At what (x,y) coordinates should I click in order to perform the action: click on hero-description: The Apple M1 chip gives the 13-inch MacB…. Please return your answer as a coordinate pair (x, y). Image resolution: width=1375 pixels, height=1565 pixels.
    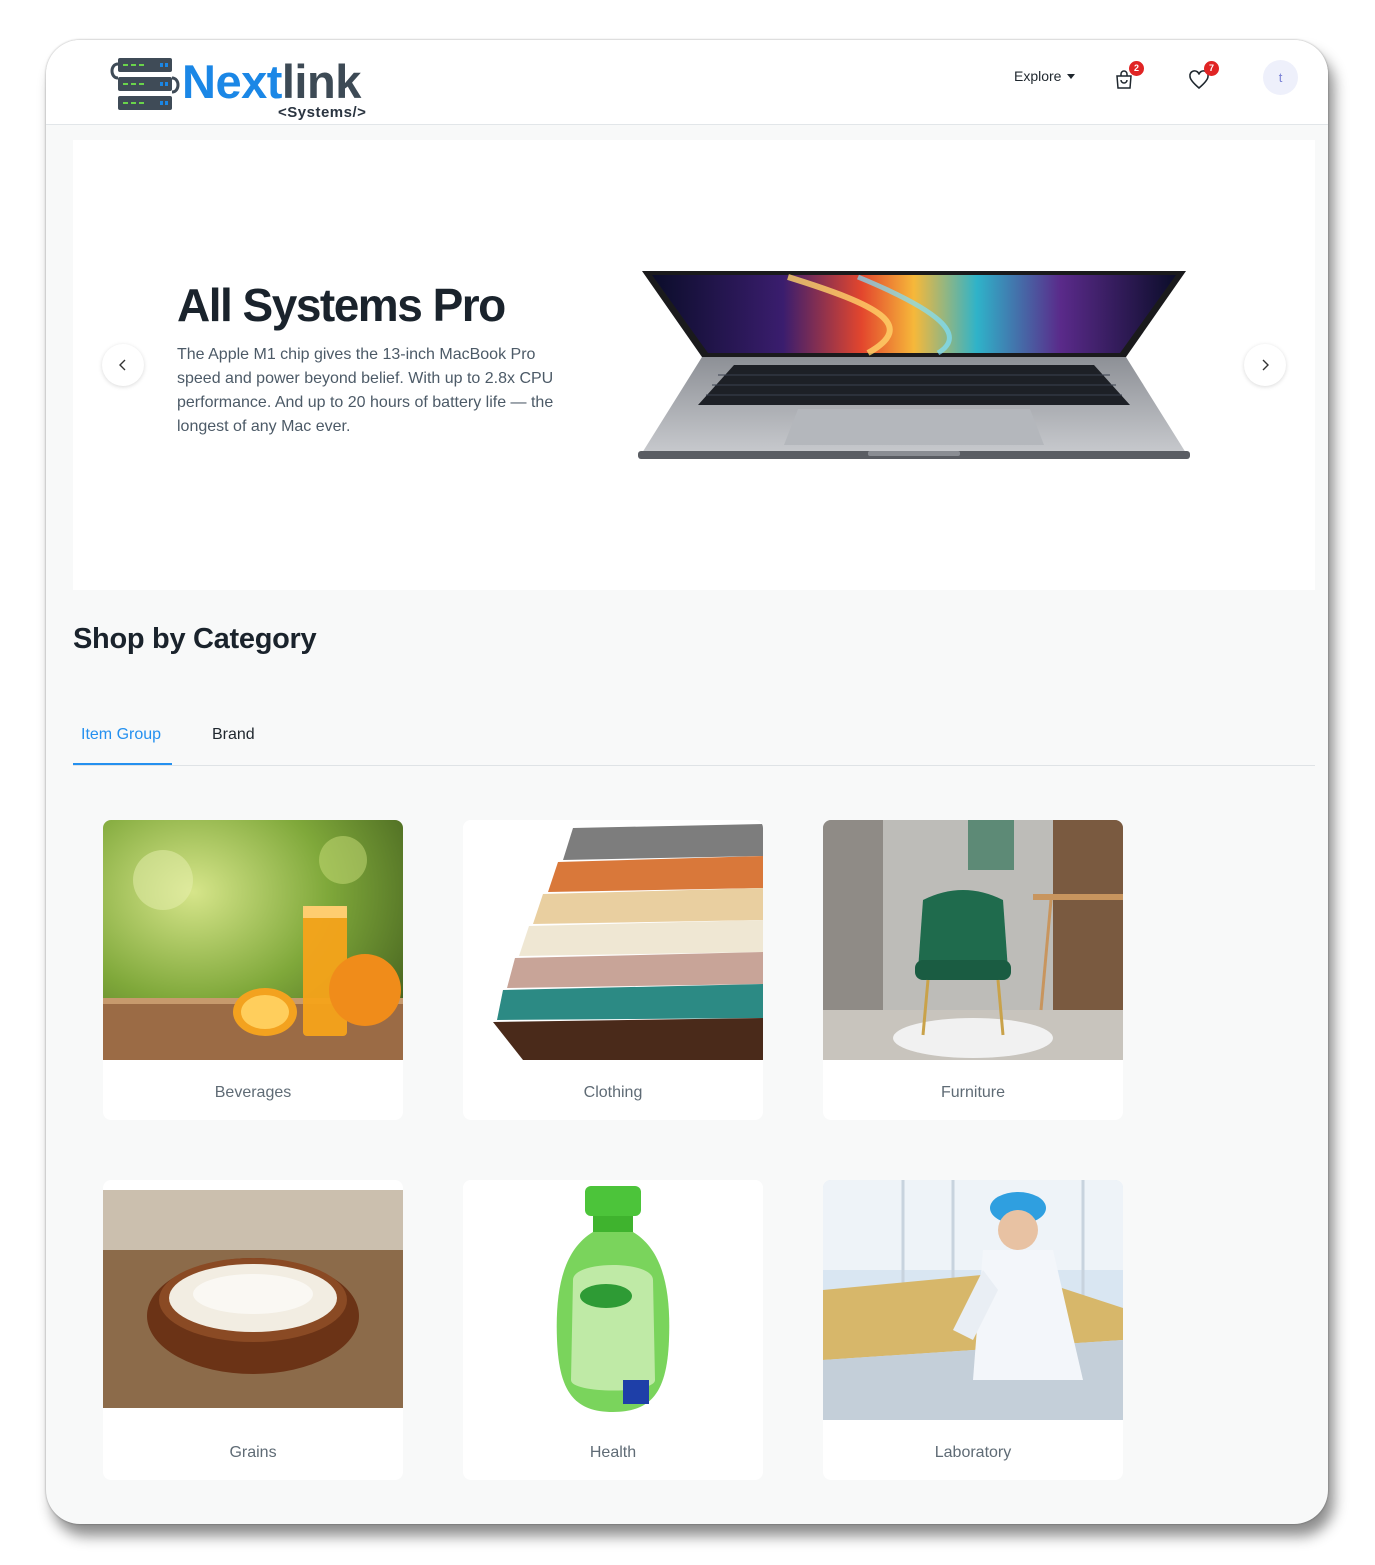
    Looking at the image, I should click on (365, 390).